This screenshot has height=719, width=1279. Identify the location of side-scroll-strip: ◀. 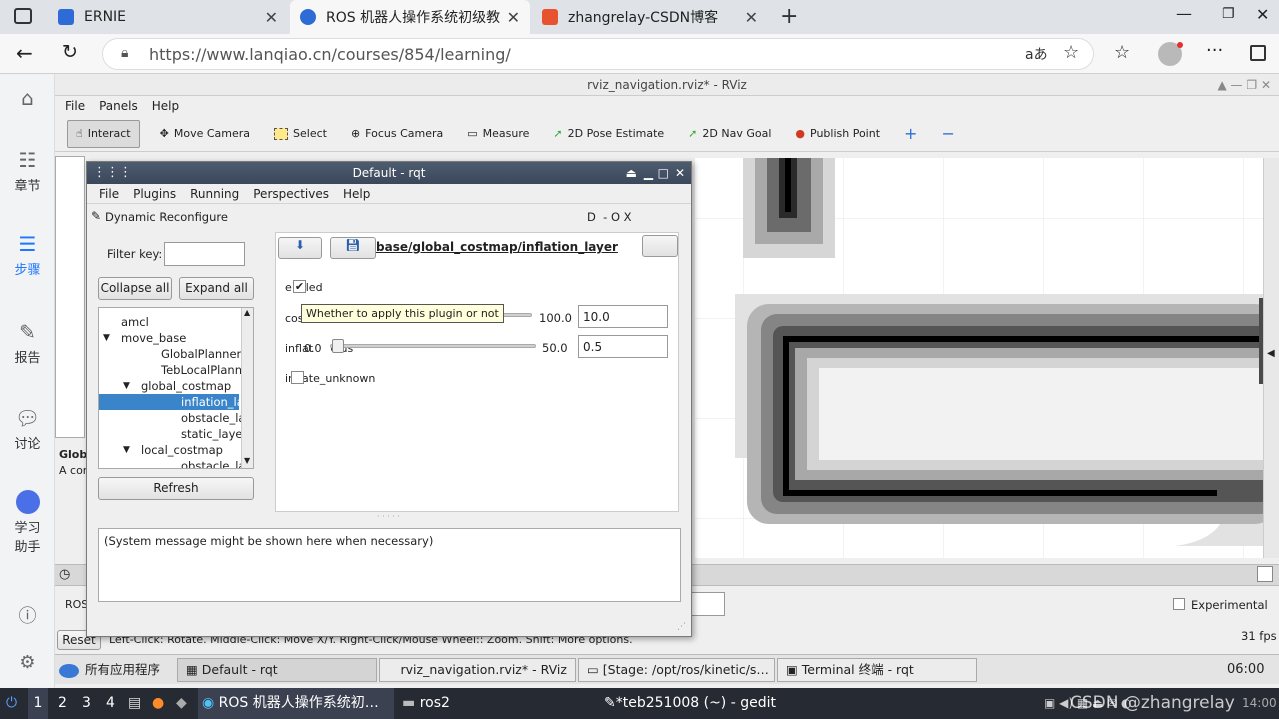
(1271, 358).